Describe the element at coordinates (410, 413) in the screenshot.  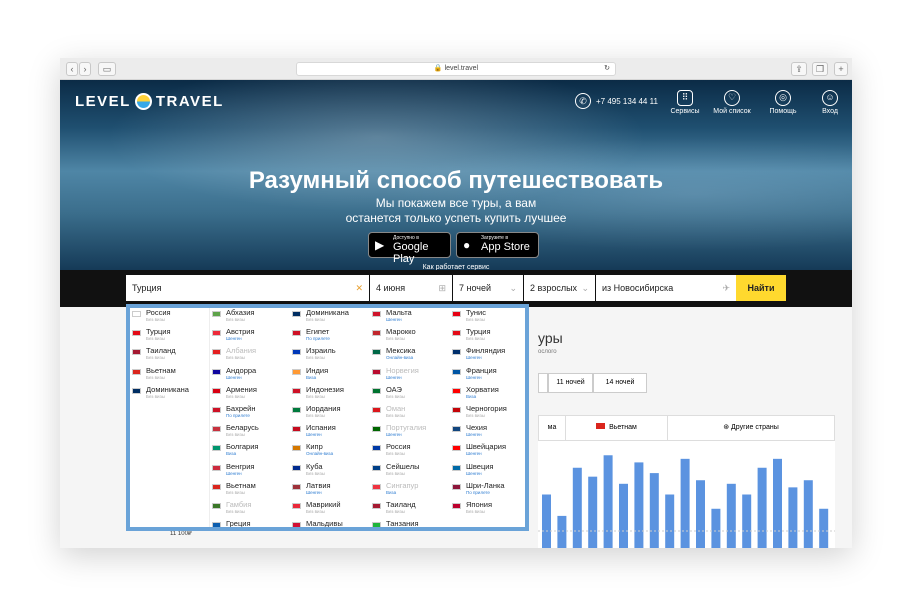
I see `country-option: Оман Без визы` at that location.